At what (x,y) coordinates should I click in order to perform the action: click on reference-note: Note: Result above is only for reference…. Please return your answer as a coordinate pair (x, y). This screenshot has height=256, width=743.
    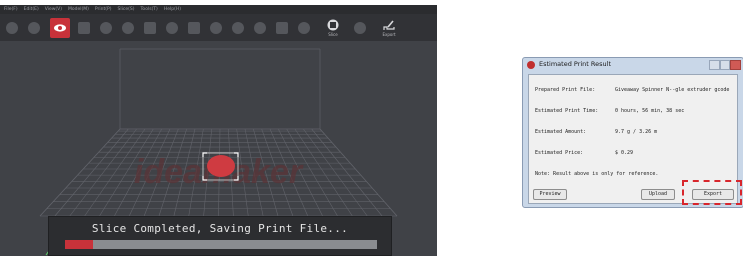
    Looking at the image, I should click on (597, 174).